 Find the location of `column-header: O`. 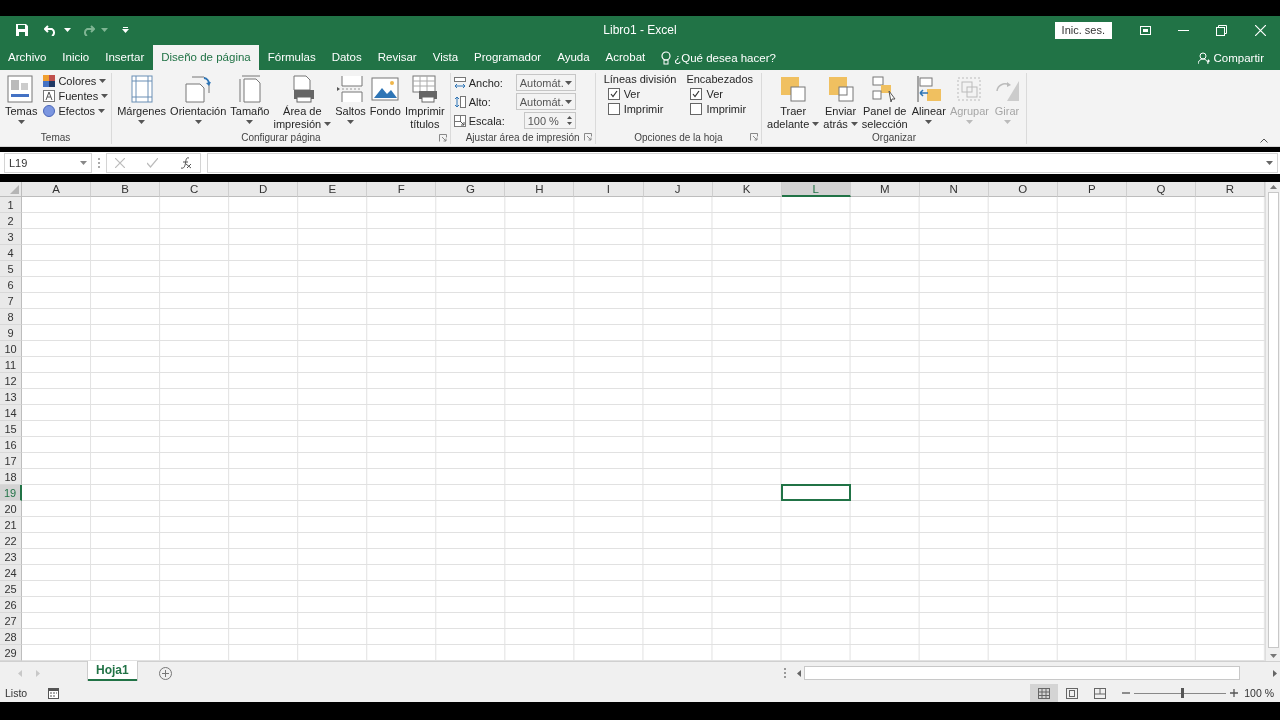

column-header: O is located at coordinates (1023, 189).